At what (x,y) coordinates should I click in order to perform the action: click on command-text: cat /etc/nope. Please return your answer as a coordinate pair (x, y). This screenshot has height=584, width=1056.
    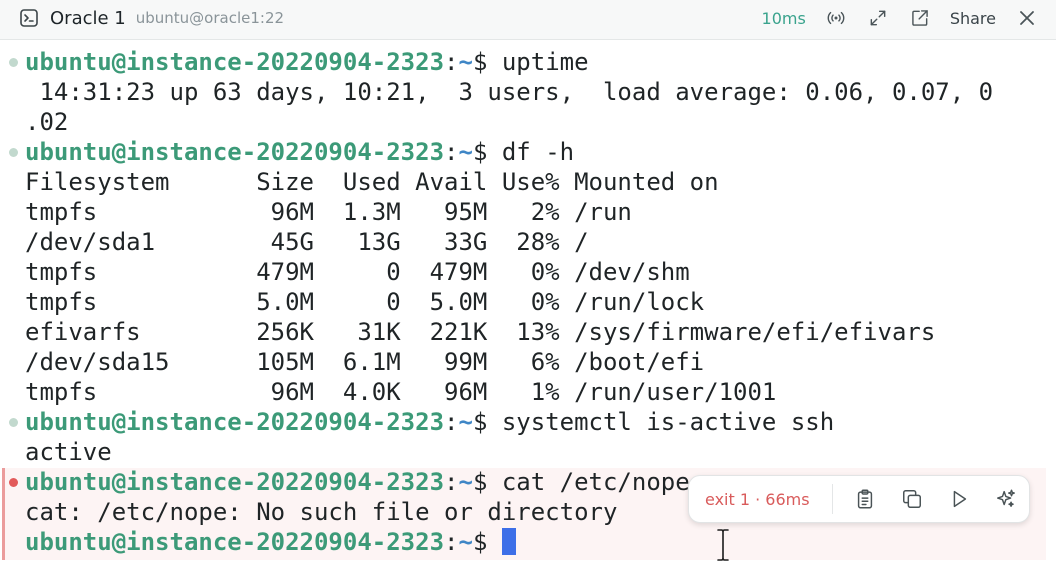
    Looking at the image, I should click on (588, 482).